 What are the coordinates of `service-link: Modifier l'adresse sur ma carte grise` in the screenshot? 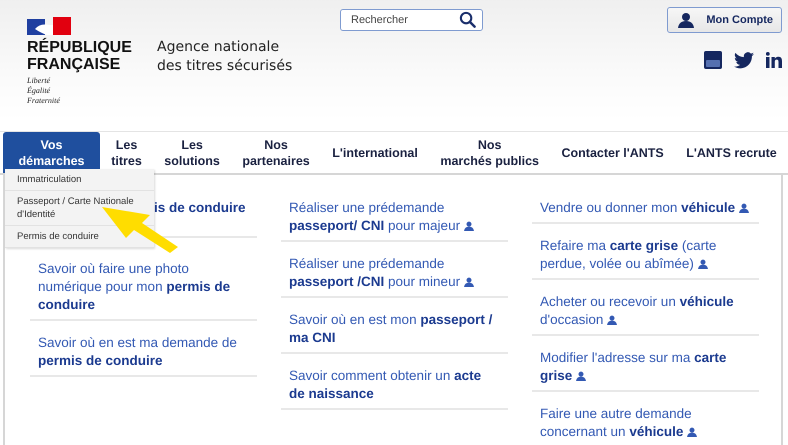 It's located at (645, 368).